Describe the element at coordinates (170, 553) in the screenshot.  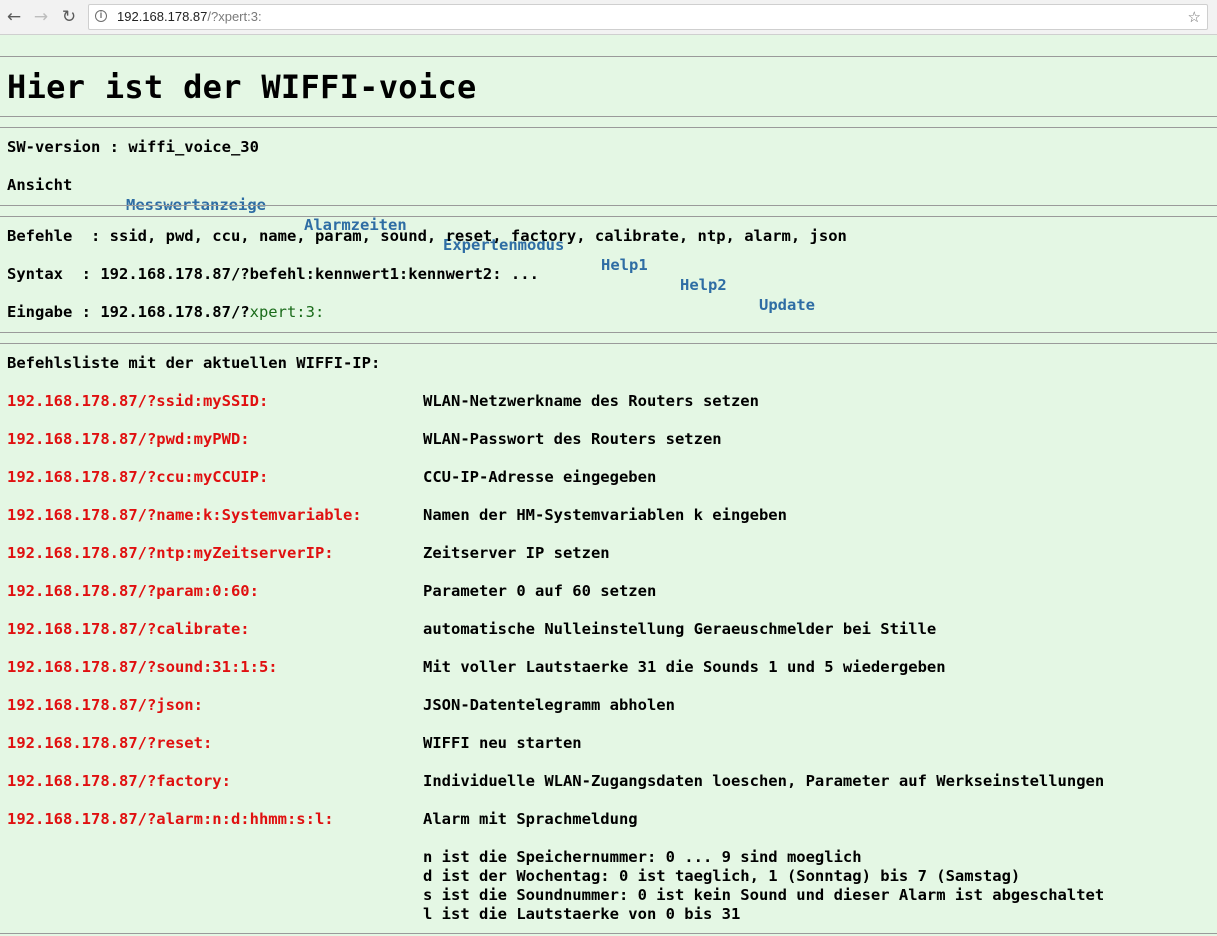
I see `command-link: 192.168.178.87/?ntp:myZeitserverIP:` at that location.